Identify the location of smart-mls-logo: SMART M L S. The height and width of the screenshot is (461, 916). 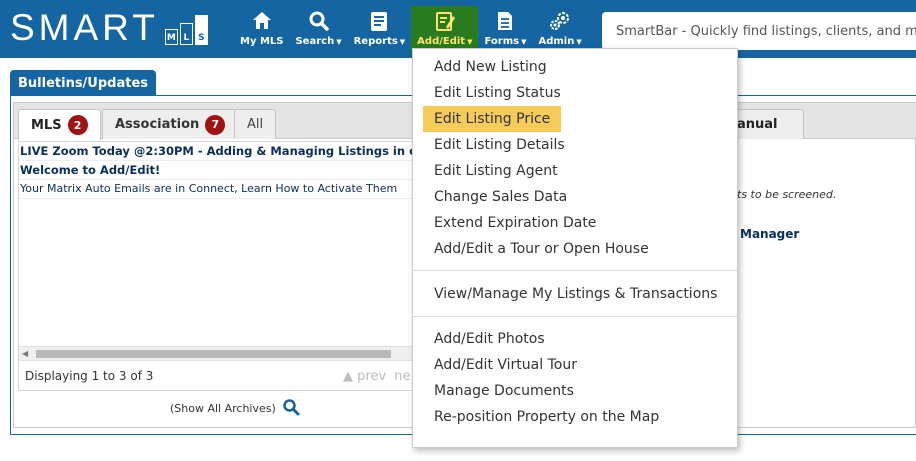
(109, 28).